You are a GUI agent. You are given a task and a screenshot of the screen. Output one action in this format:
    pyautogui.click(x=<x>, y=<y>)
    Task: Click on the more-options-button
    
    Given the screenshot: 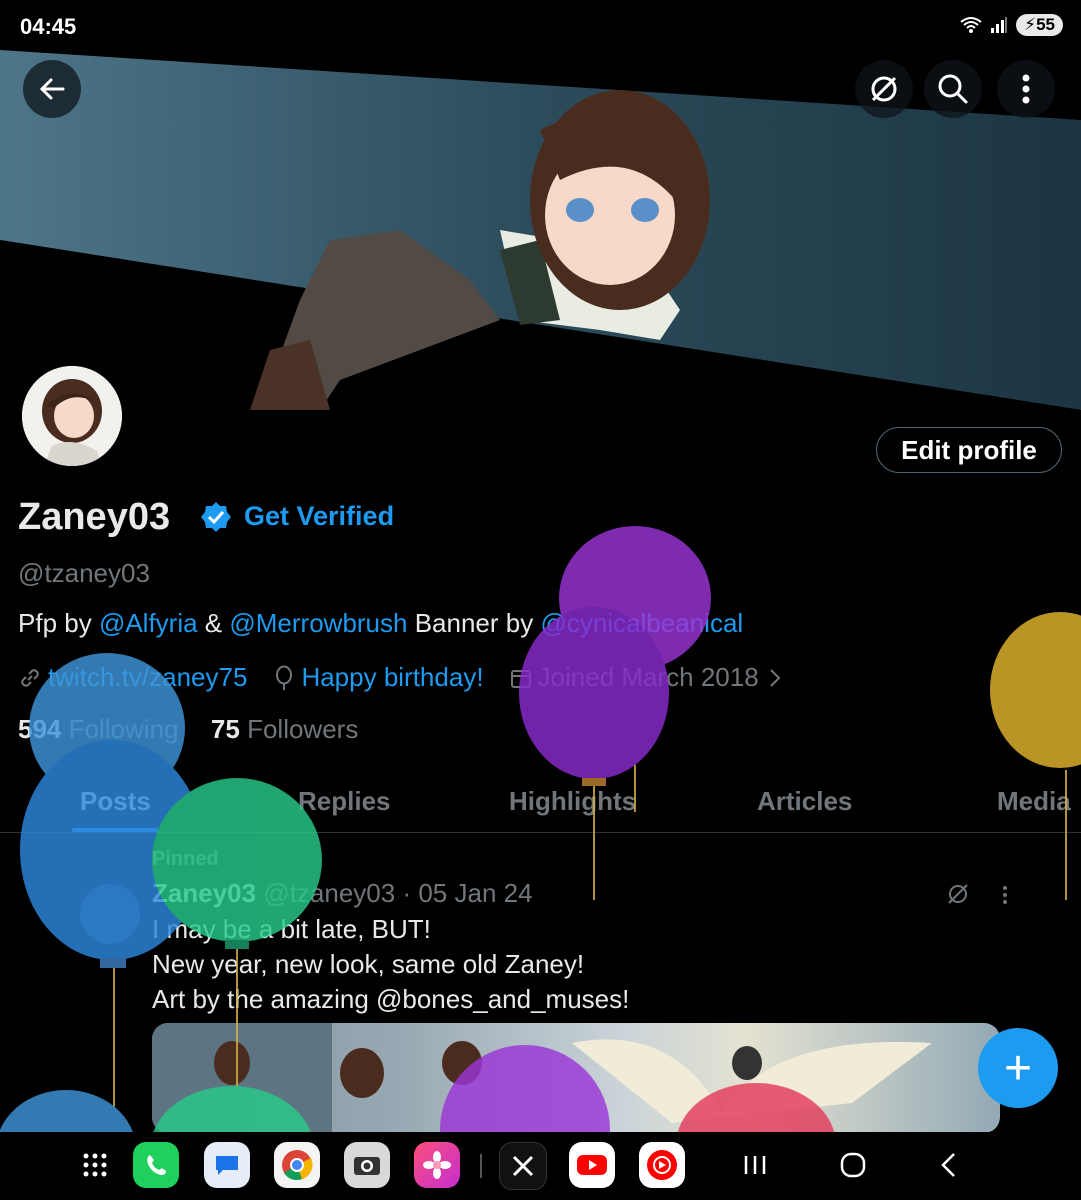 What is the action you would take?
    pyautogui.click(x=1026, y=89)
    